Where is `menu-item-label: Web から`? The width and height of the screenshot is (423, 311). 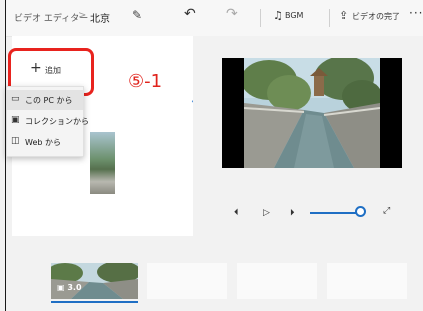 menu-item-label: Web から is located at coordinates (43, 142).